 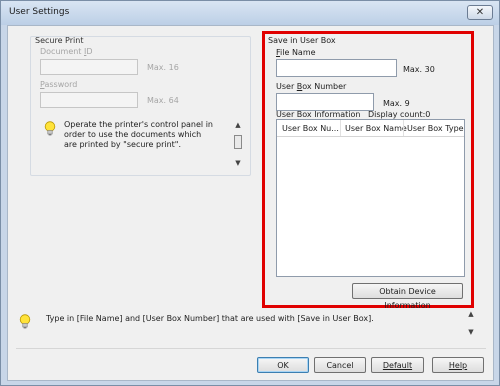 I want to click on user-box-info-label: User Box Information, so click(x=318, y=114).